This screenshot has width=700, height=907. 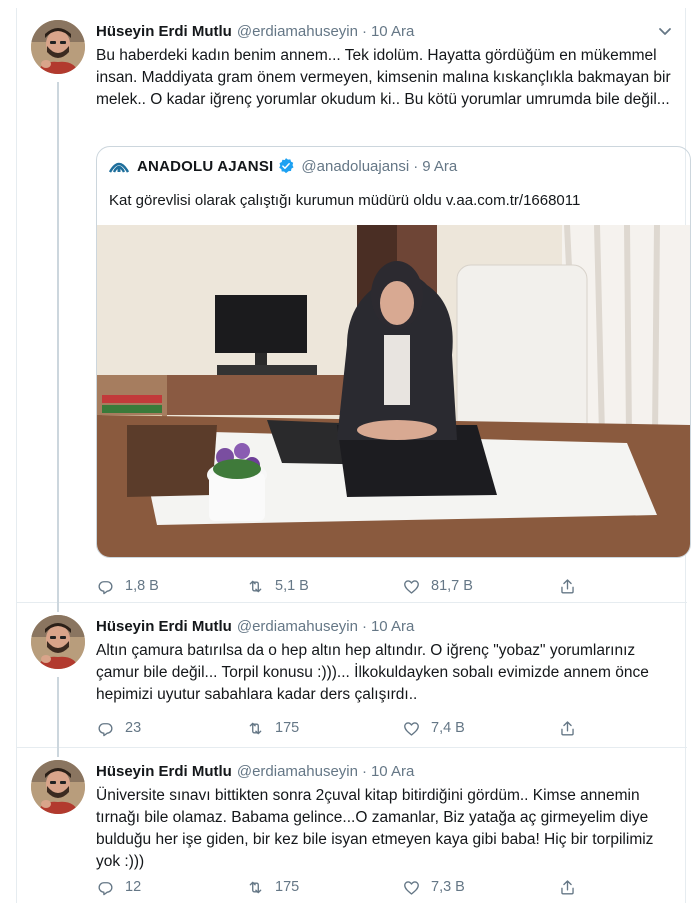 I want to click on like-button: 7,4 B, so click(x=433, y=728).